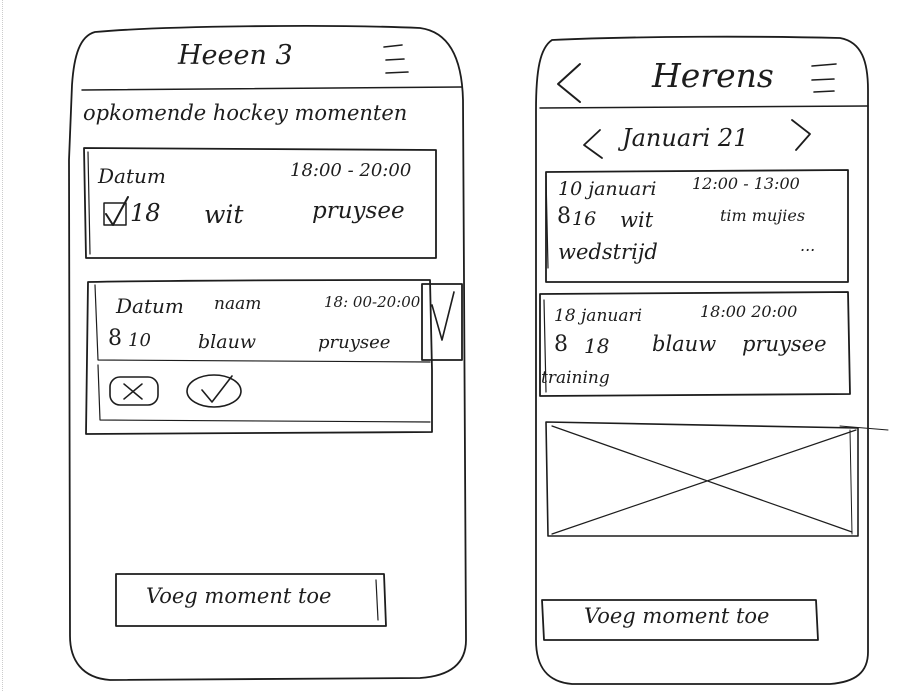 This screenshot has width=918, height=691. What do you see at coordinates (150, 306) in the screenshot?
I see `left-card-2-date: Datum` at bounding box center [150, 306].